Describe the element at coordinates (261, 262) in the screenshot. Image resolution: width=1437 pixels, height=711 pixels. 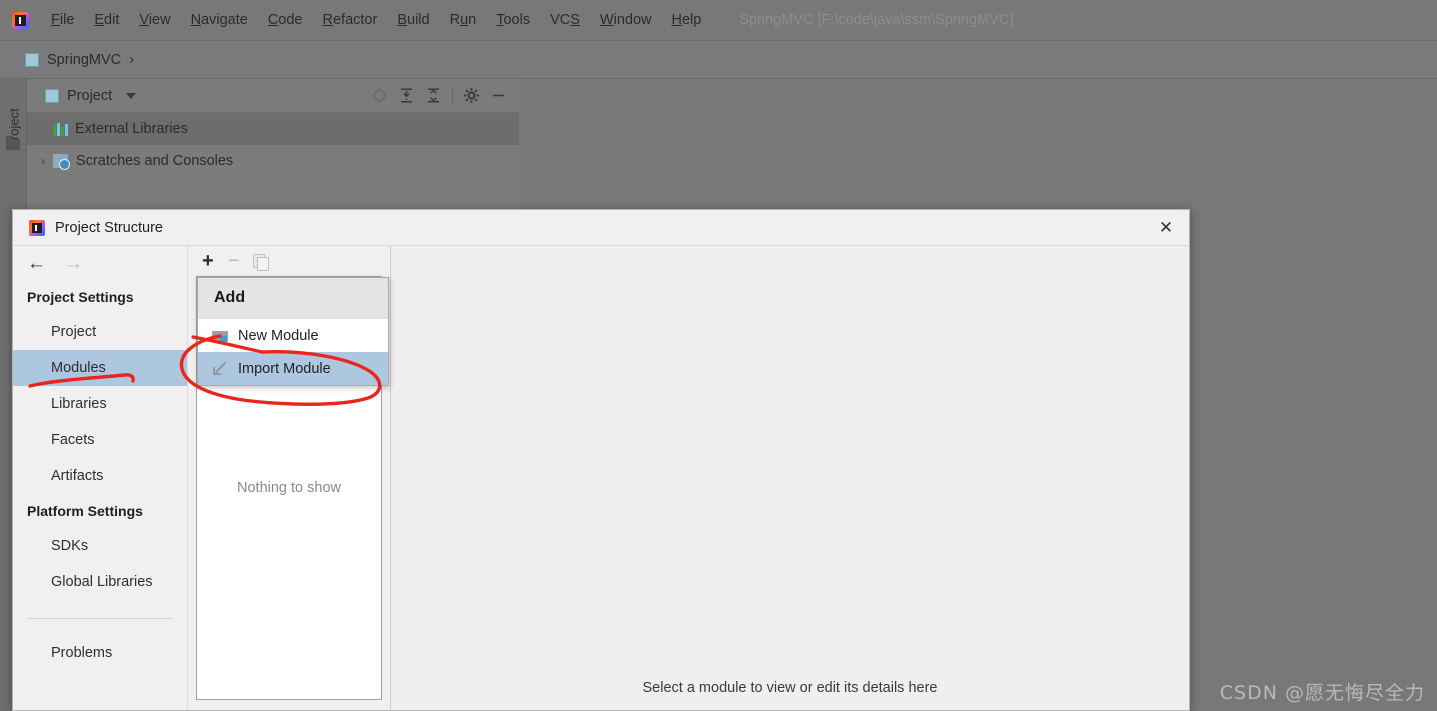
I see `copy-icon` at that location.